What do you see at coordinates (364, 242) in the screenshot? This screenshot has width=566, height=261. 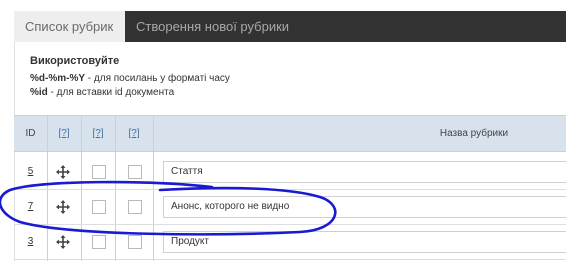 I see `category-name-input: Продукт` at bounding box center [364, 242].